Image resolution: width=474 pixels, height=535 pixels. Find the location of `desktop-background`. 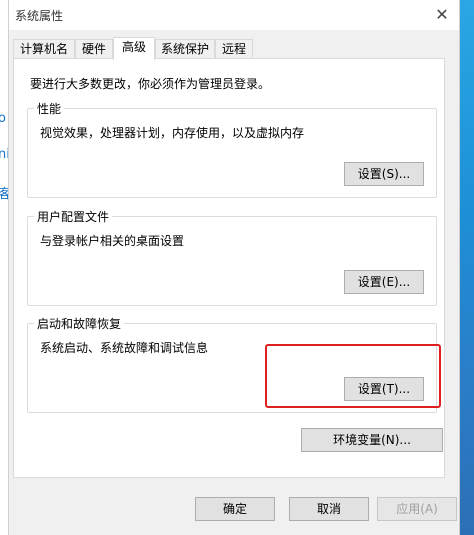

desktop-background is located at coordinates (467, 267).